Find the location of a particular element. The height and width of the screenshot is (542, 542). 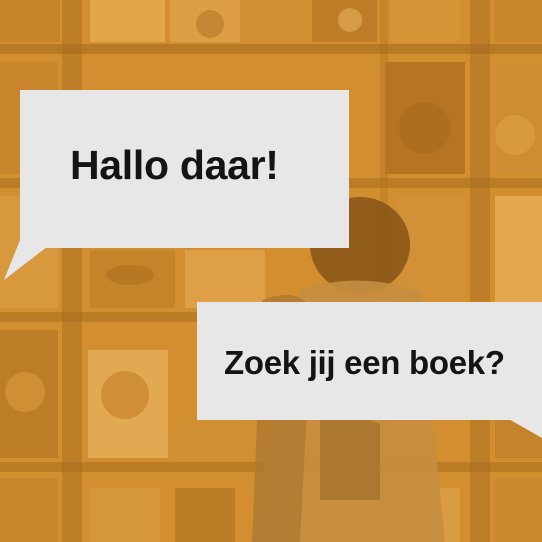

question-text: Zoek jij een boek? is located at coordinates (364, 362).